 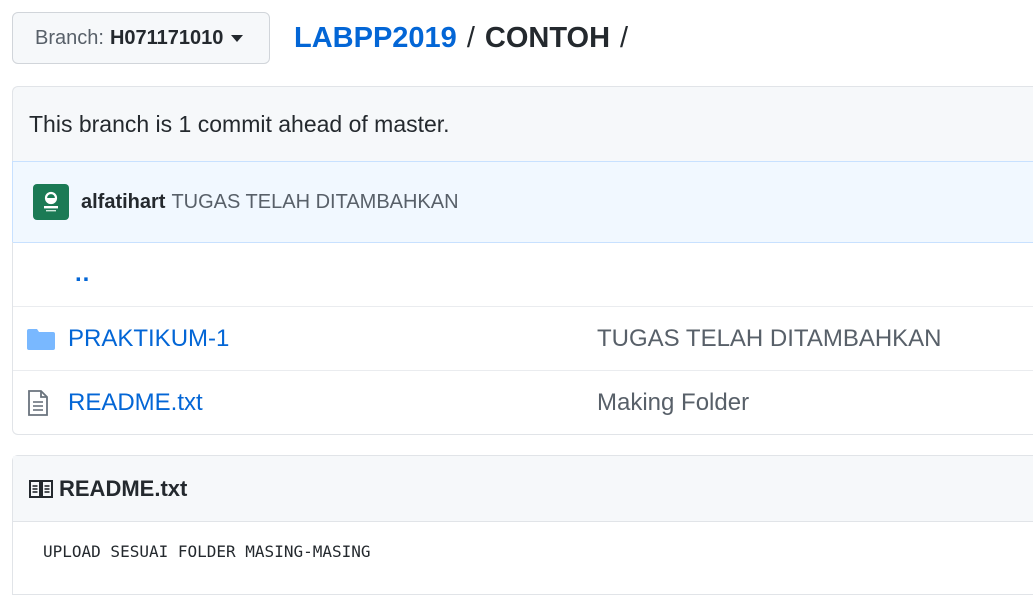 What do you see at coordinates (375, 38) in the screenshot?
I see `breadcrumb-repo-link: LABPP2019` at bounding box center [375, 38].